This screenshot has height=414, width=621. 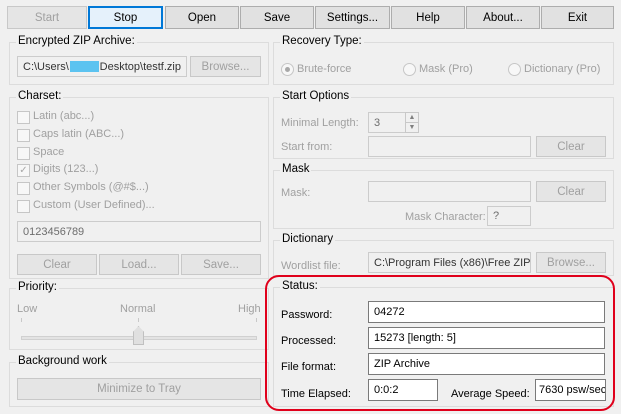 I want to click on time-elapsed-value: 0:0:2, so click(x=403, y=390).